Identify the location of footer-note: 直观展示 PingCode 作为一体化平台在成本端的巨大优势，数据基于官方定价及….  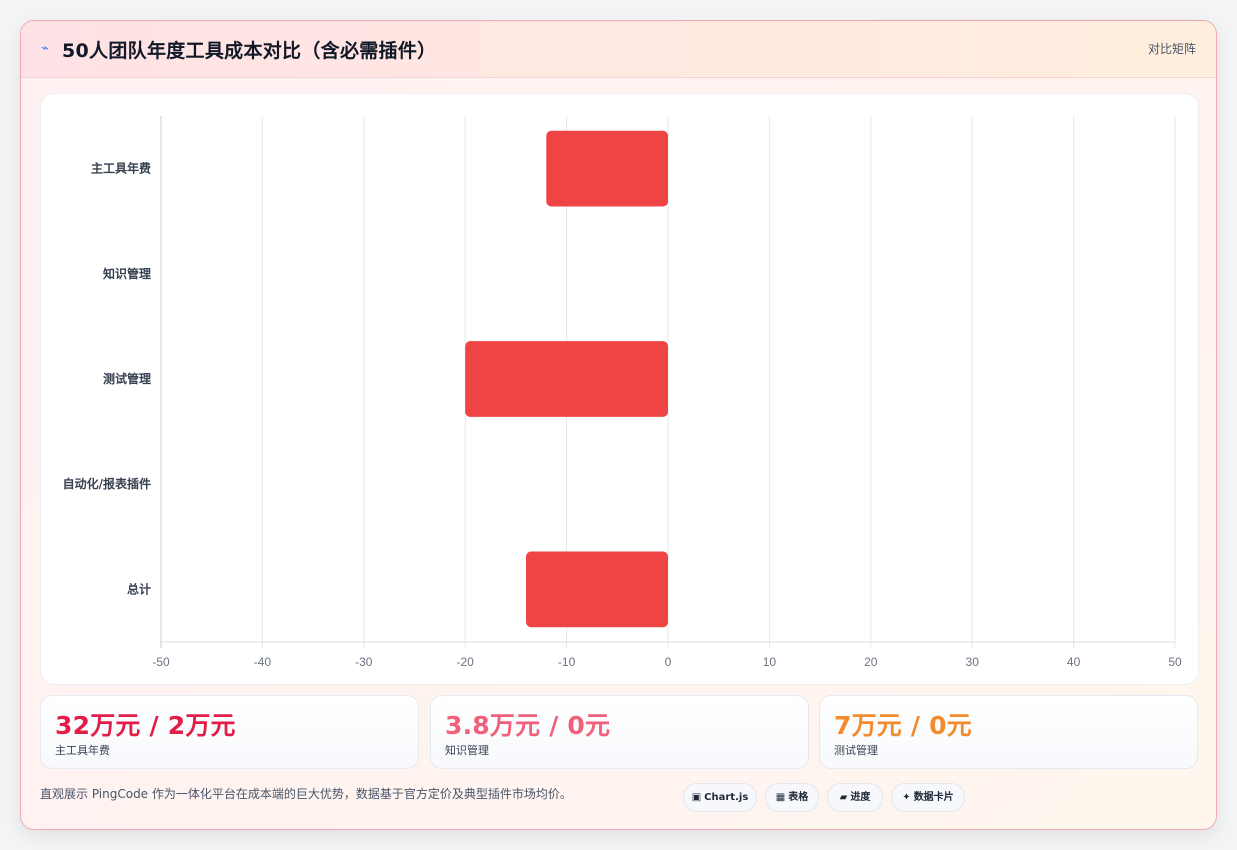
(306, 794).